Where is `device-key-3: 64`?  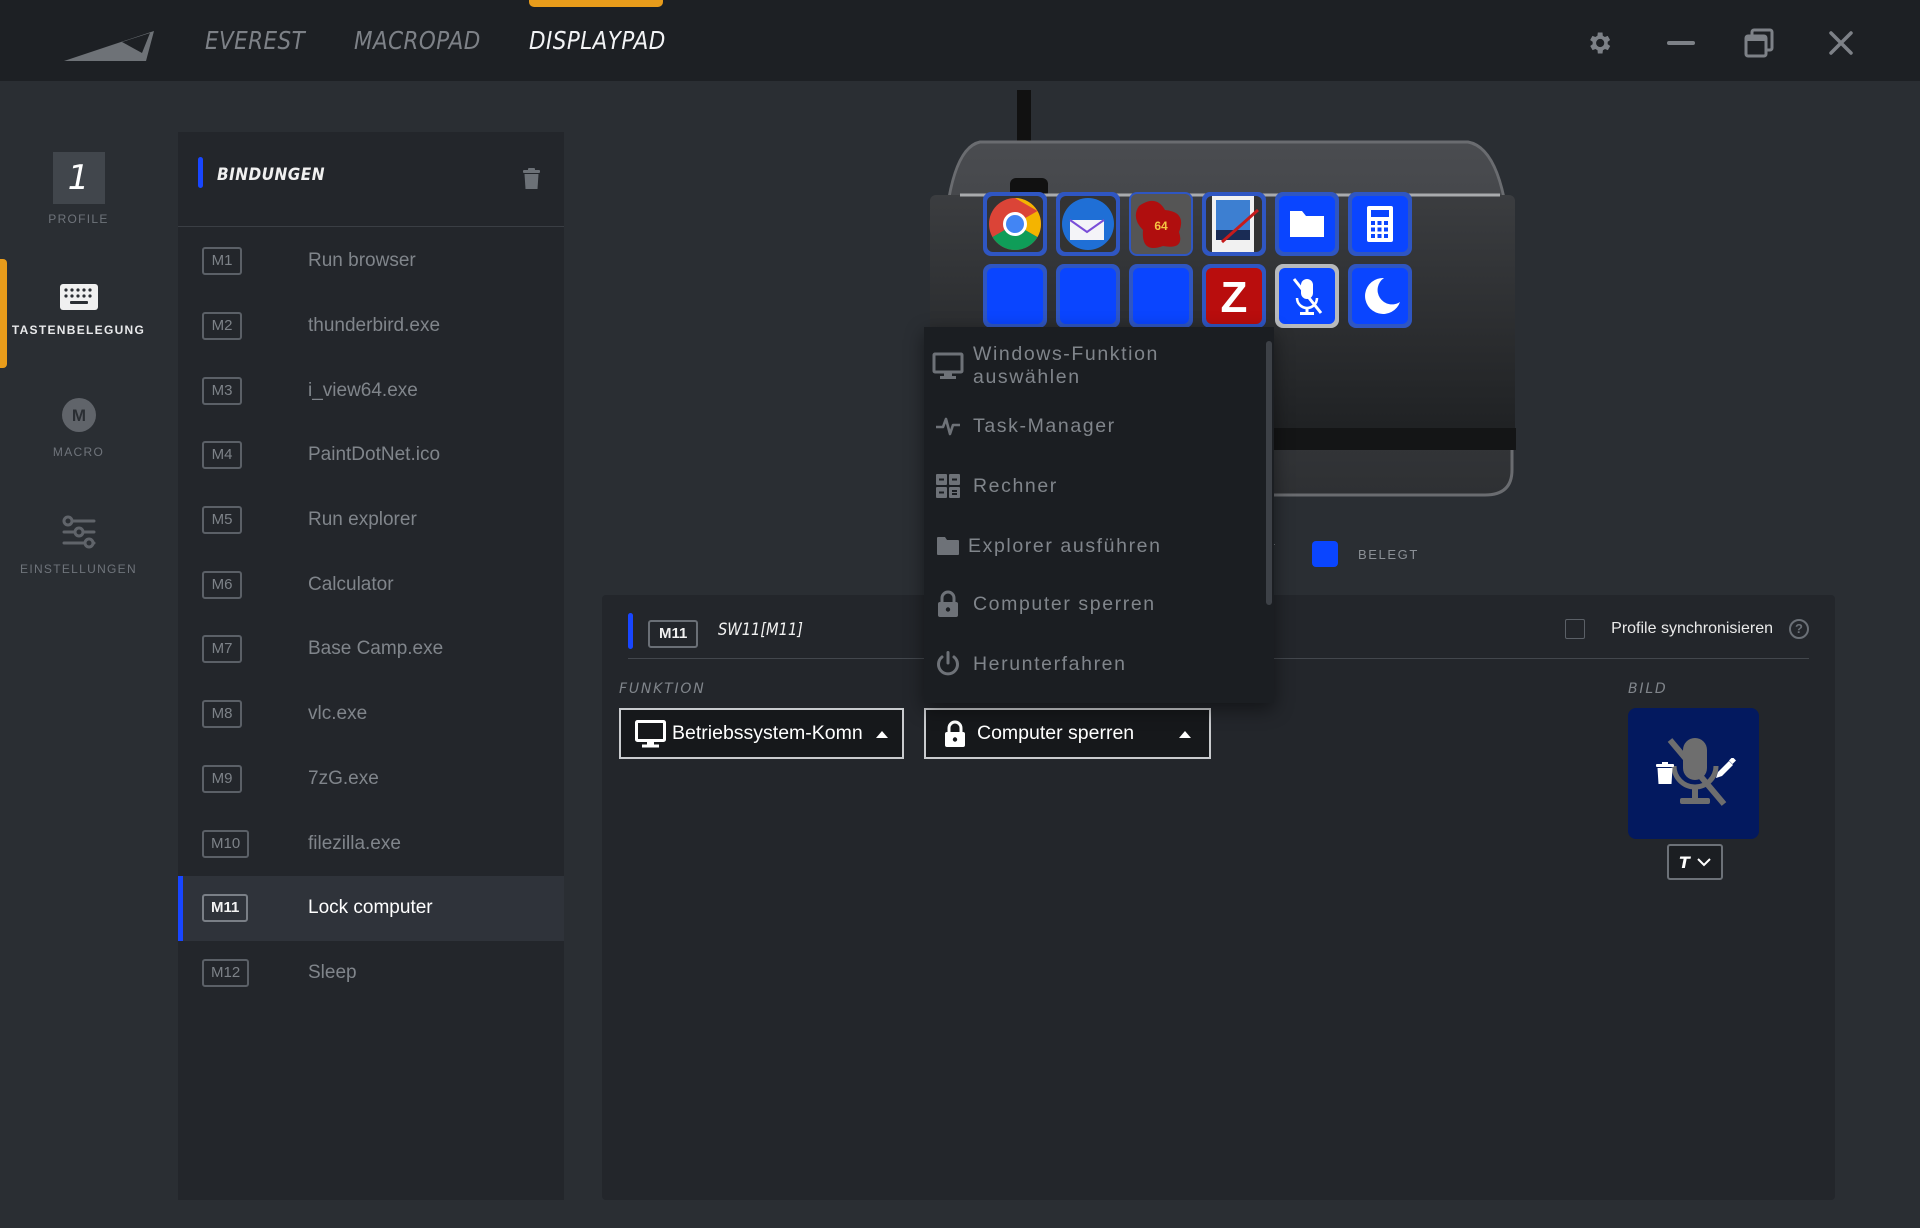
device-key-3: 64 is located at coordinates (1161, 224).